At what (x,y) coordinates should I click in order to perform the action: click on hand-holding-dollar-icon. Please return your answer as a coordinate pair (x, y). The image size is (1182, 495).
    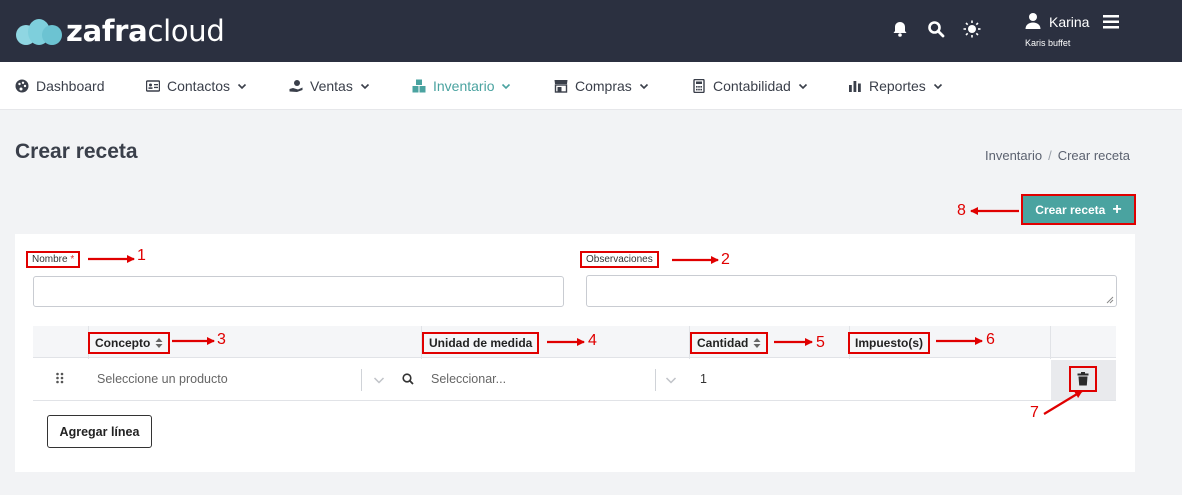
    Looking at the image, I should click on (296, 86).